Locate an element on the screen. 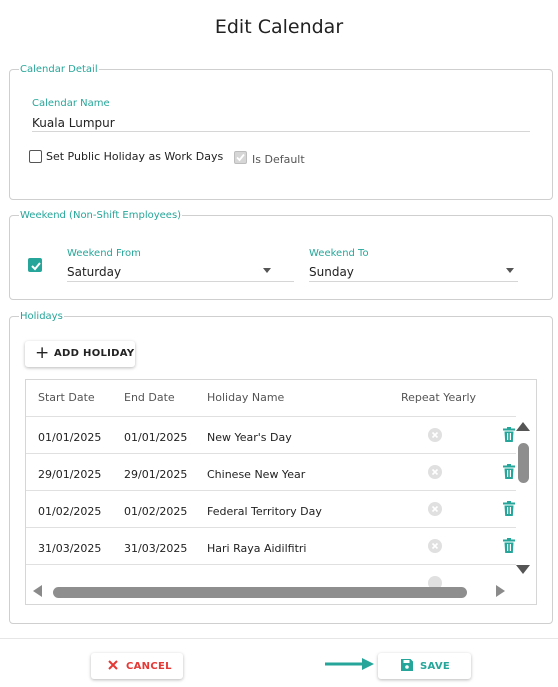  footer-divider is located at coordinates (279, 638).